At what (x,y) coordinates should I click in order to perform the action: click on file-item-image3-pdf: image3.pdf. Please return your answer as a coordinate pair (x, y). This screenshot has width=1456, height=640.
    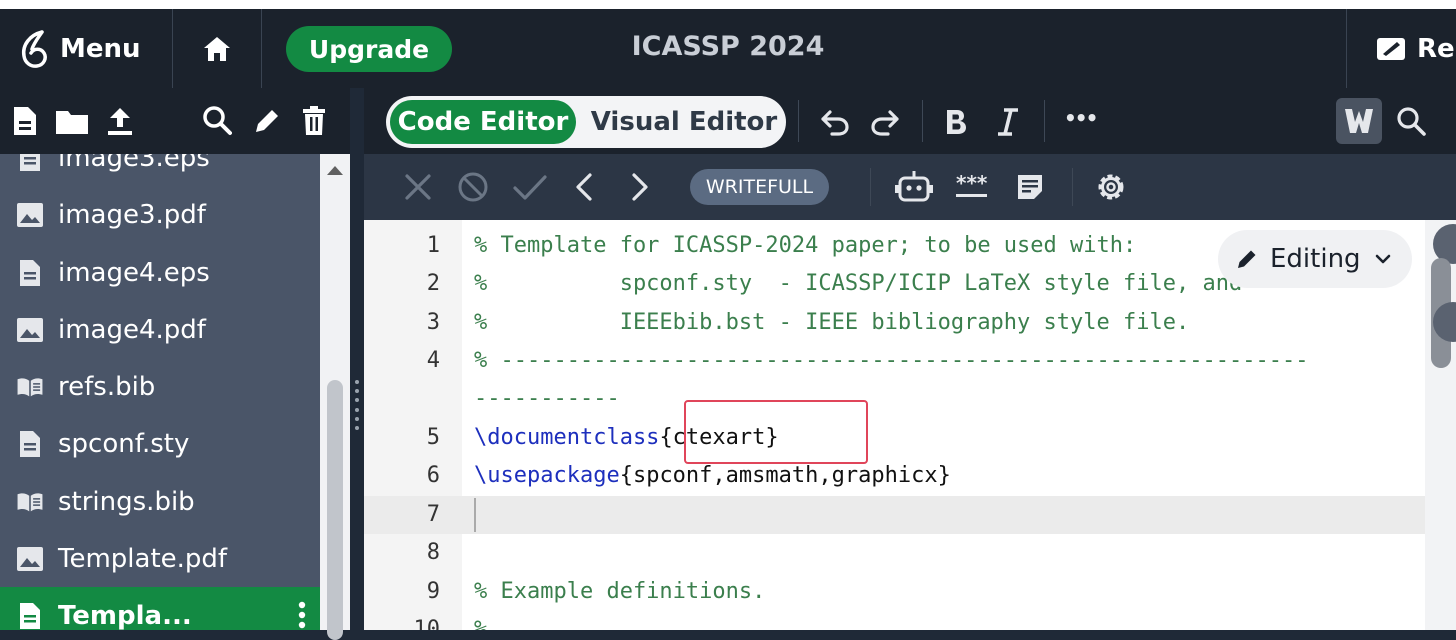
    Looking at the image, I should click on (160, 214).